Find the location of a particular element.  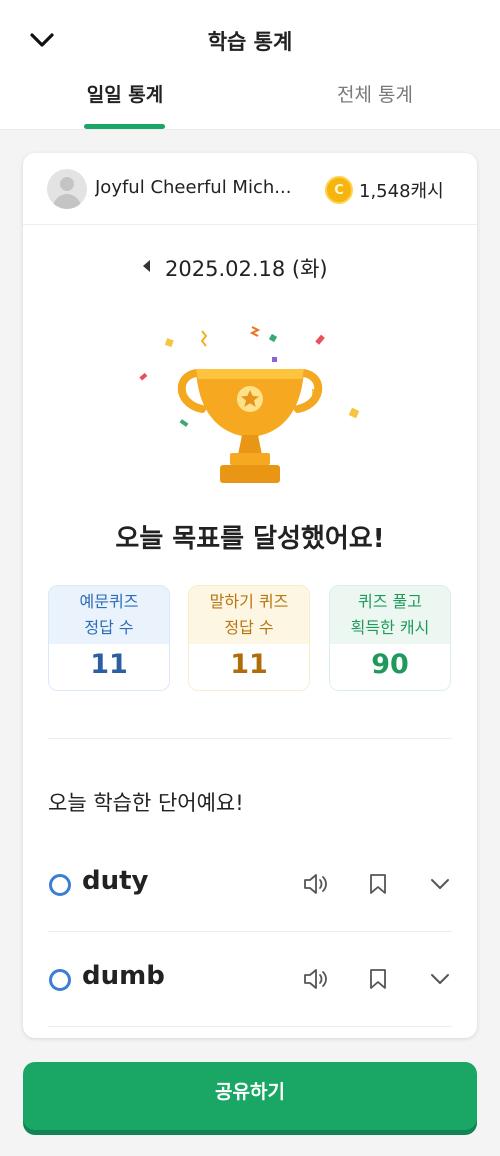

words-section-title: 오늘 학습한 단어예요! is located at coordinates (146, 803).